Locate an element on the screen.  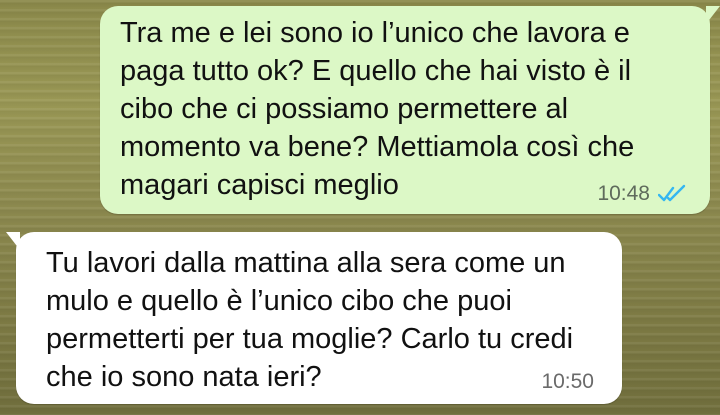
message-meta: 10:48 is located at coordinates (642, 194).